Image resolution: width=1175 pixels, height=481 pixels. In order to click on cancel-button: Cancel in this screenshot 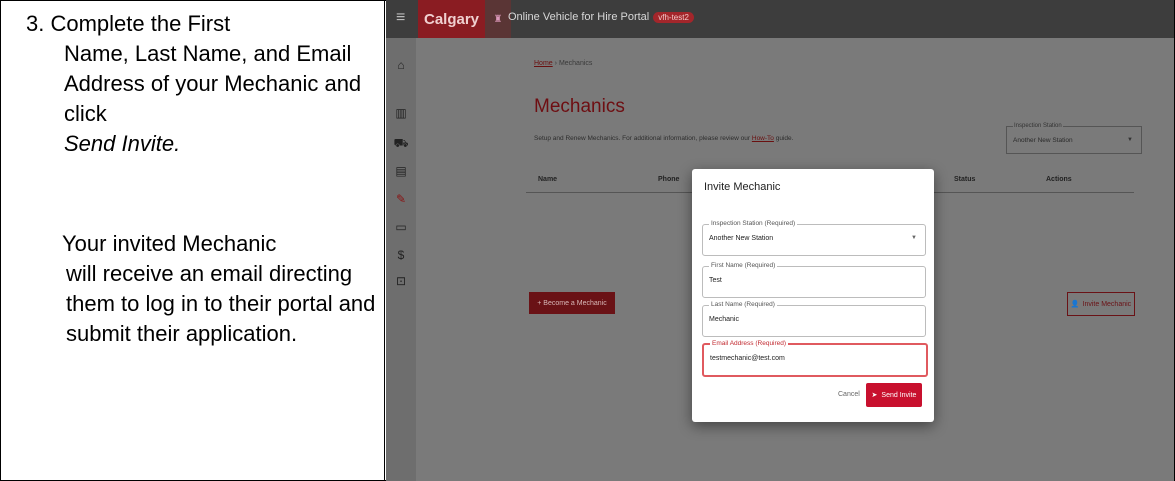, I will do `click(849, 394)`.